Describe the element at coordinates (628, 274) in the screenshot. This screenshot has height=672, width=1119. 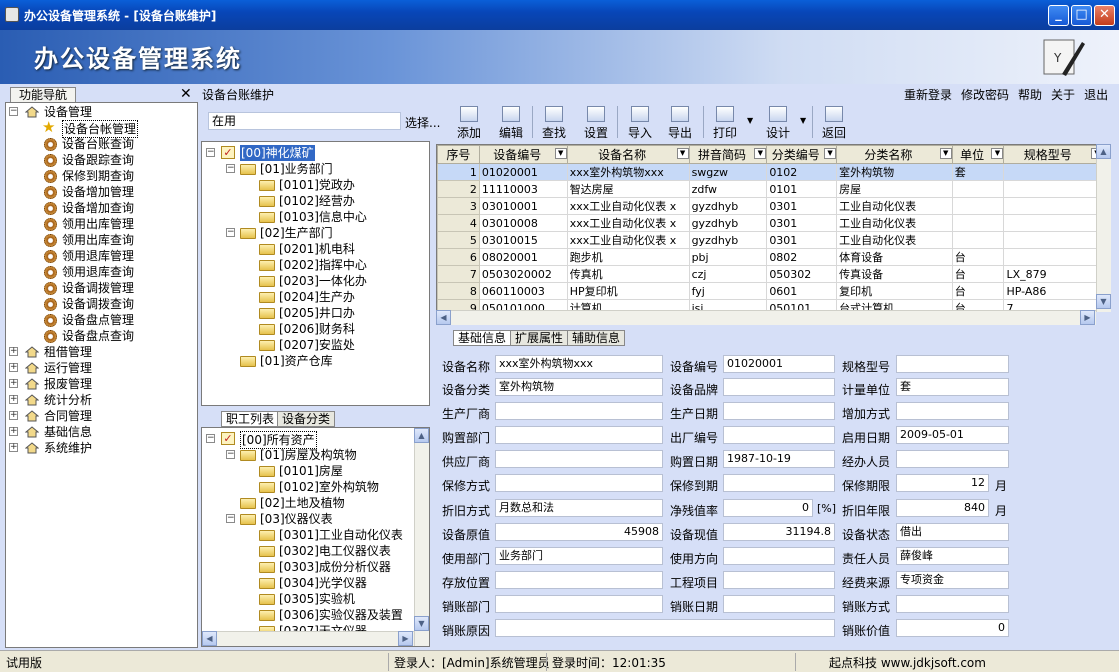
I see `table-cell: 传真机` at that location.